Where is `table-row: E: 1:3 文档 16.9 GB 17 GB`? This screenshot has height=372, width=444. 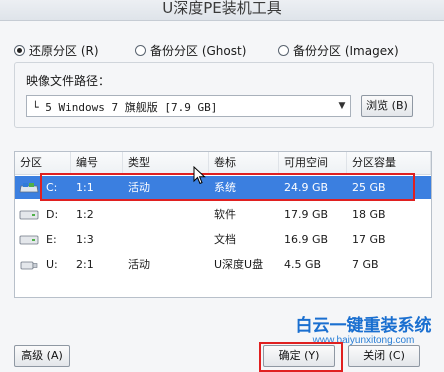 table-row: E: 1:3 文档 16.9 GB 17 GB is located at coordinates (223, 239).